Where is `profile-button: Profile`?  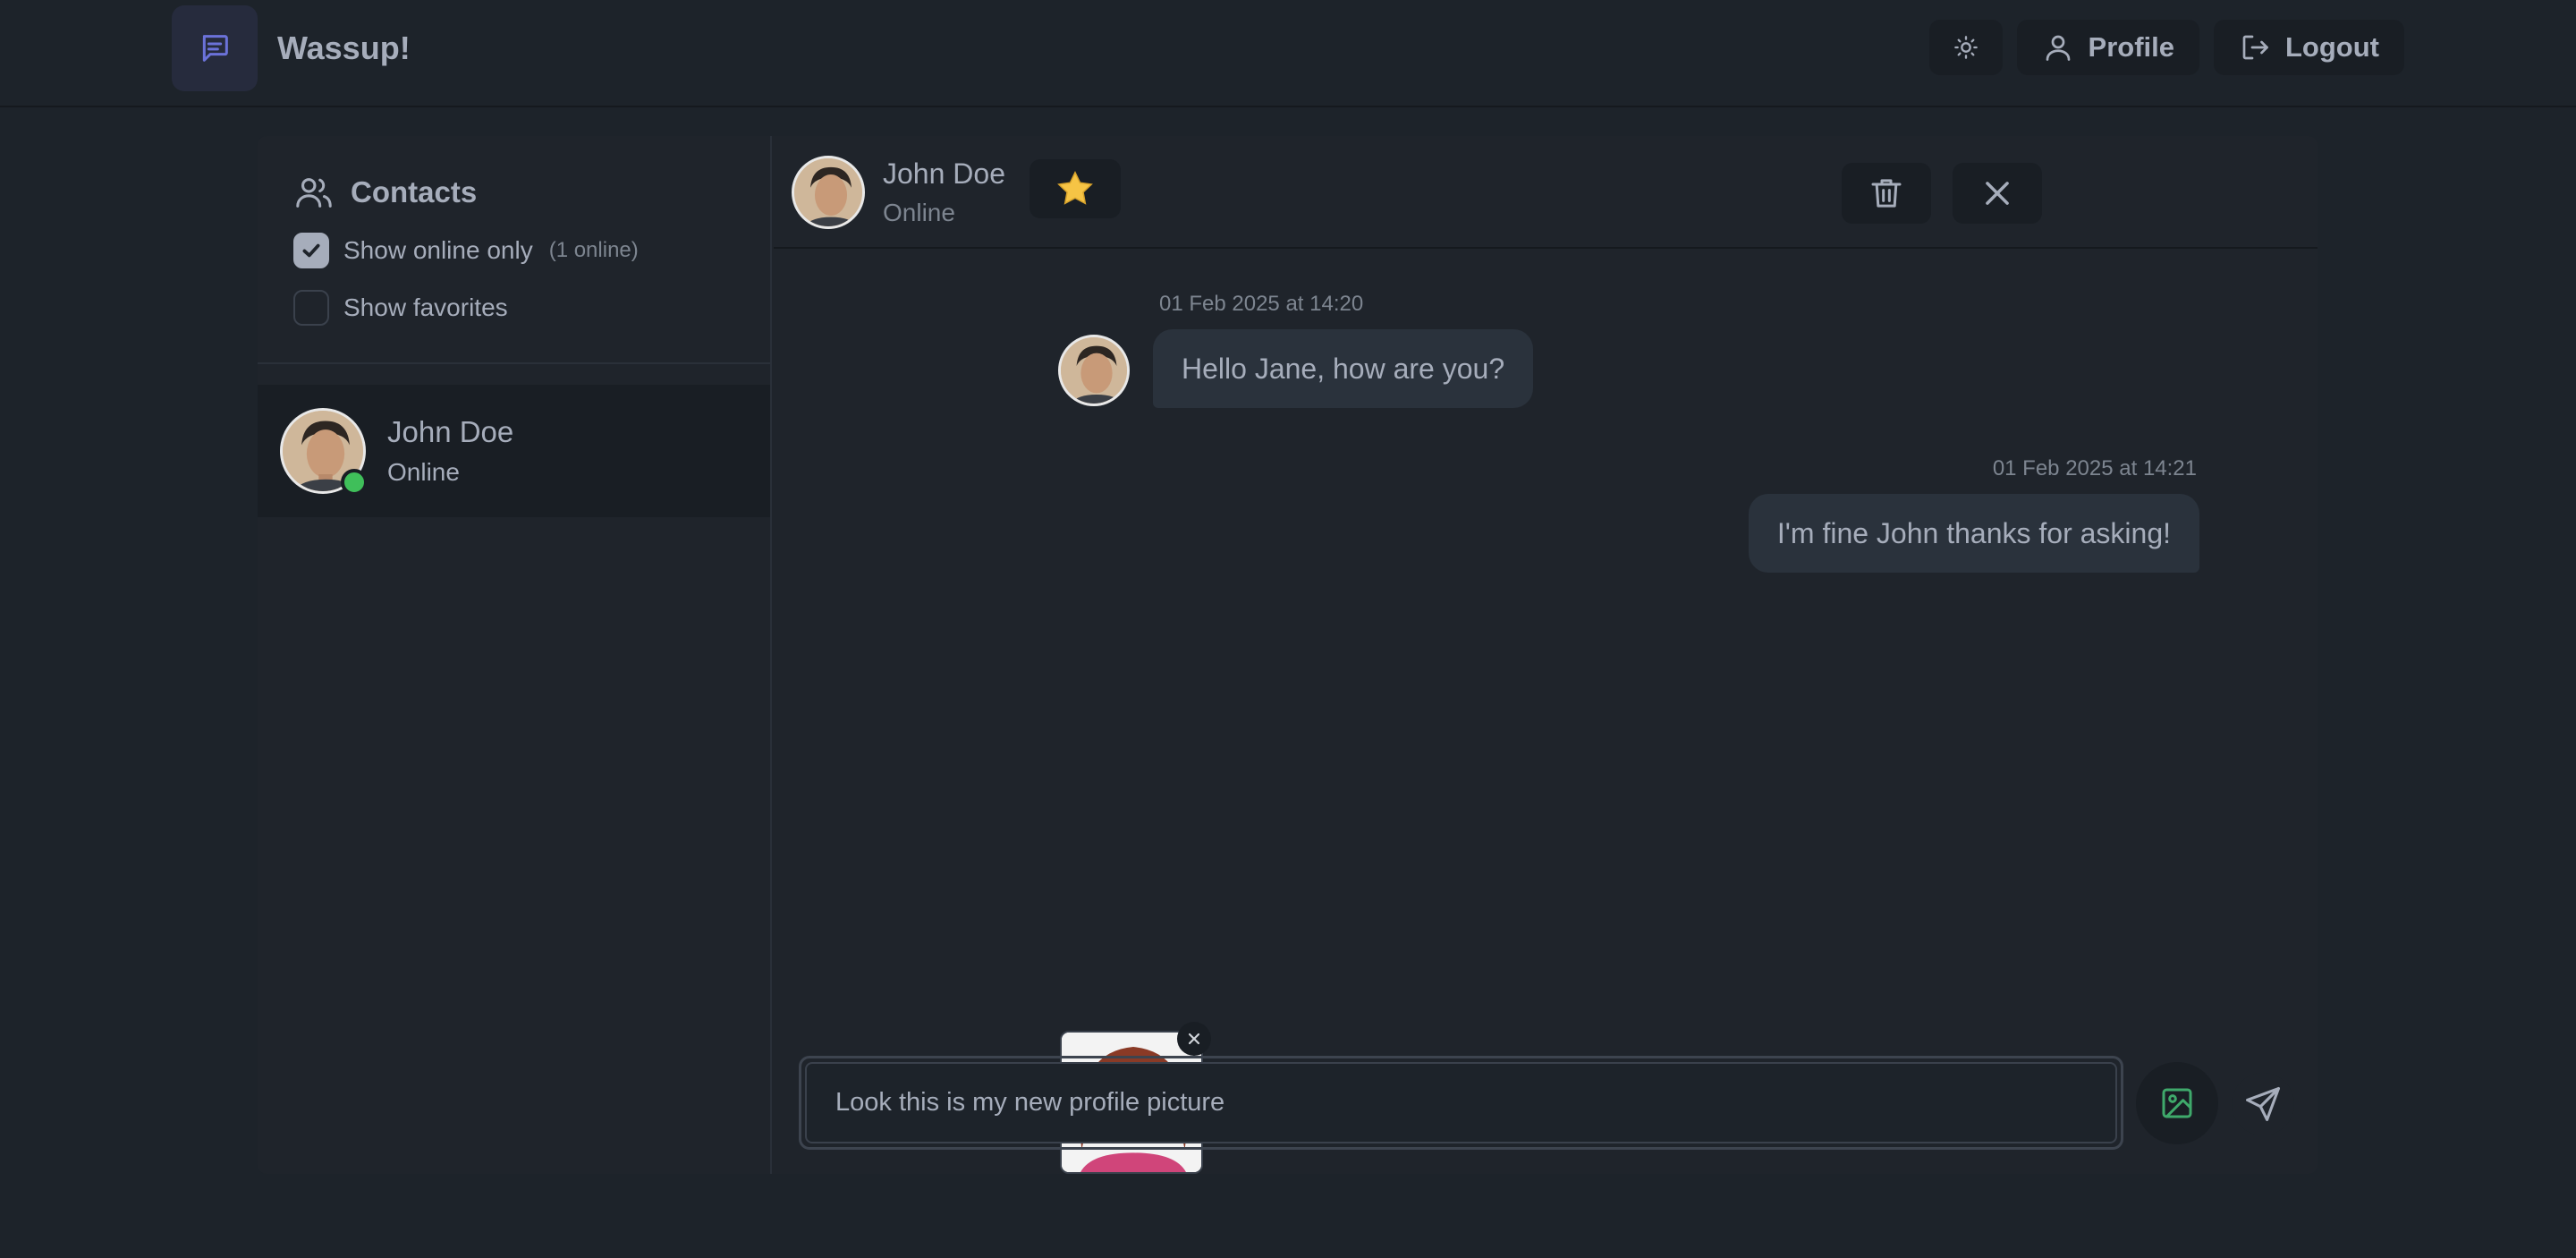
profile-button: Profile is located at coordinates (2107, 47).